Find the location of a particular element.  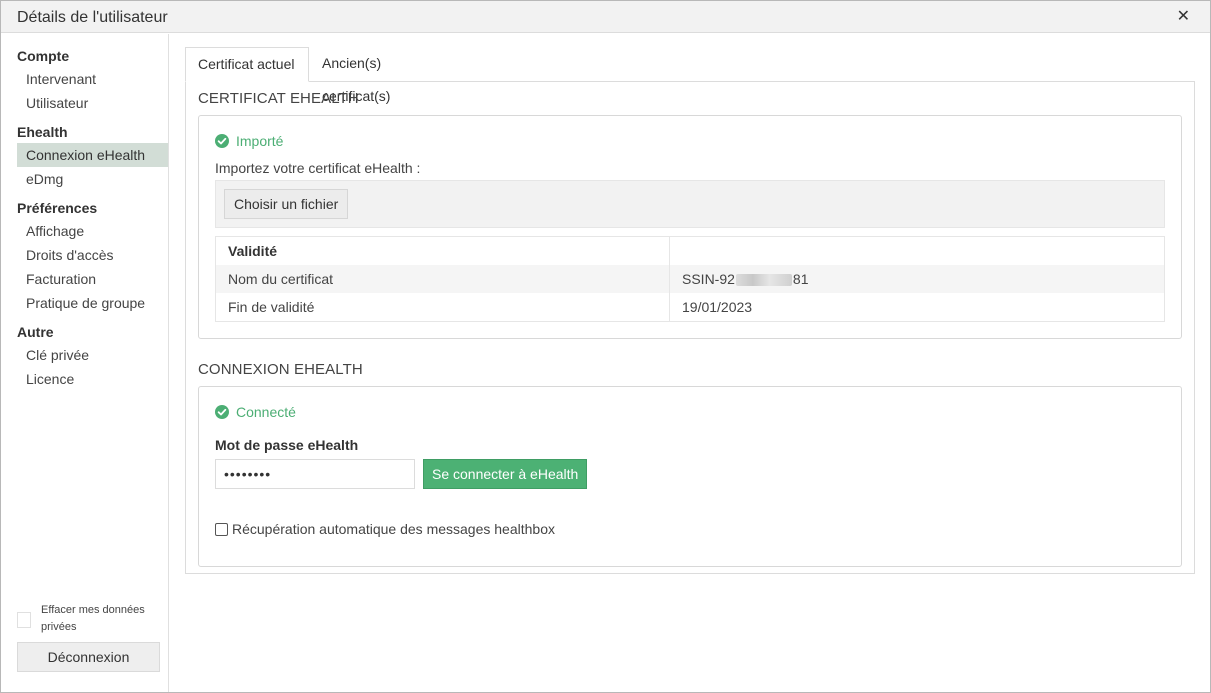

tab-current-certificate: Certificat actuel is located at coordinates (247, 64).